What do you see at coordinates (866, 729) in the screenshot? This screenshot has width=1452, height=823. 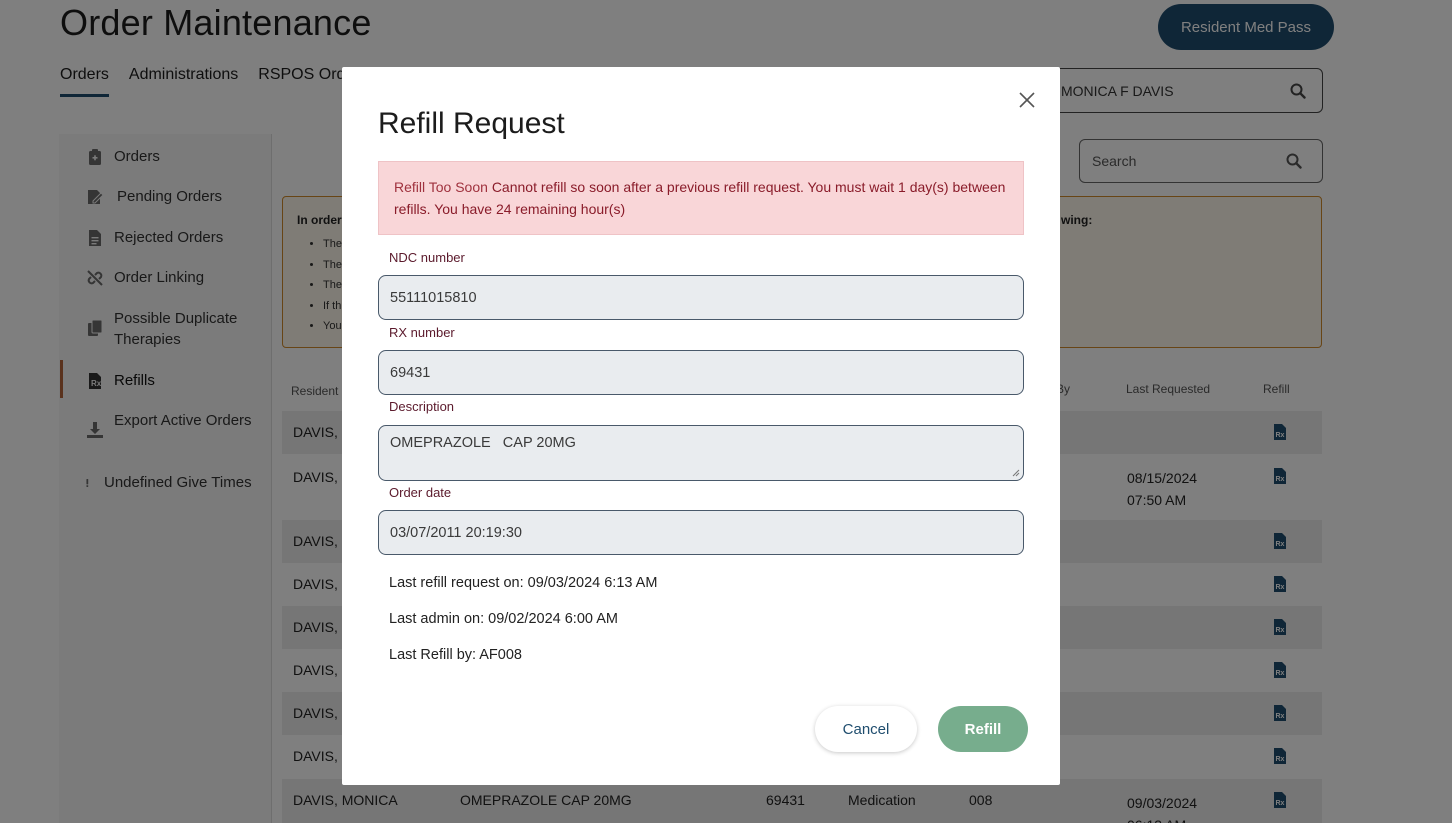 I see `cancel-button: Cancel` at bounding box center [866, 729].